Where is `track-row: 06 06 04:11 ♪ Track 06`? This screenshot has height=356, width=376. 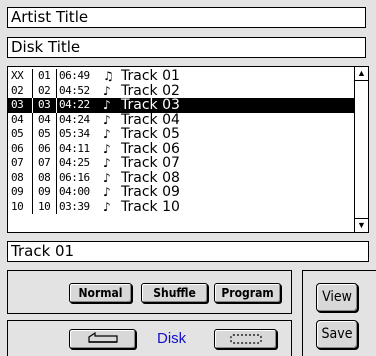 track-row: 06 06 04:11 ♪ Track 06 is located at coordinates (181, 148).